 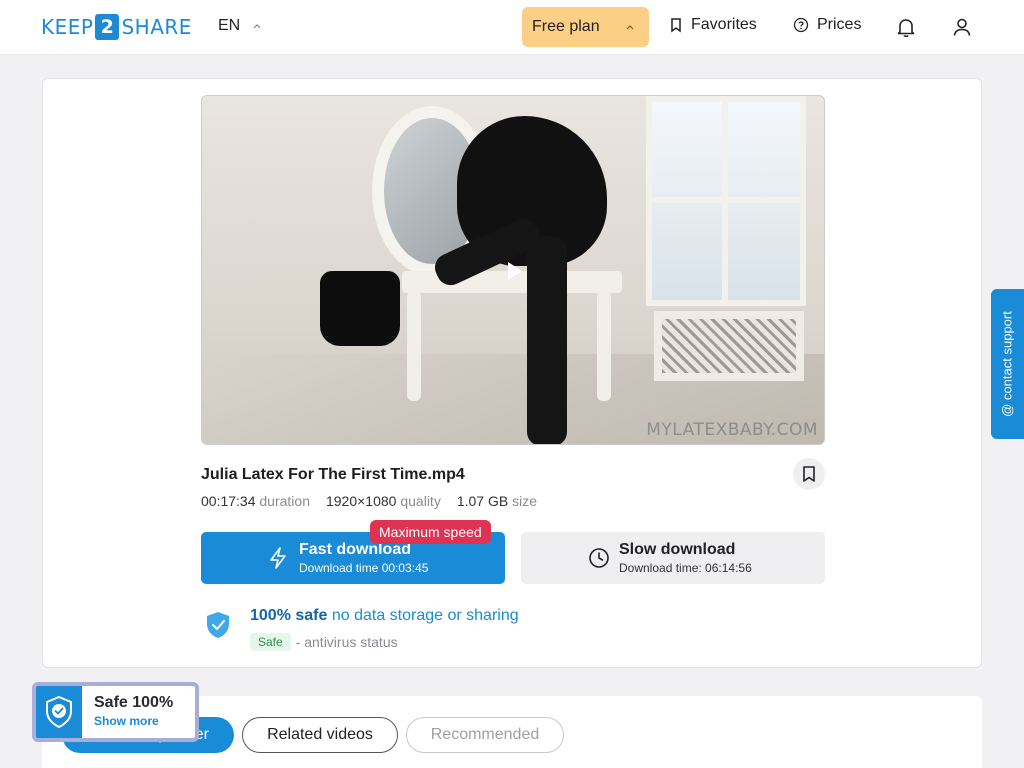 What do you see at coordinates (229, 25) in the screenshot?
I see `language-label: EN` at bounding box center [229, 25].